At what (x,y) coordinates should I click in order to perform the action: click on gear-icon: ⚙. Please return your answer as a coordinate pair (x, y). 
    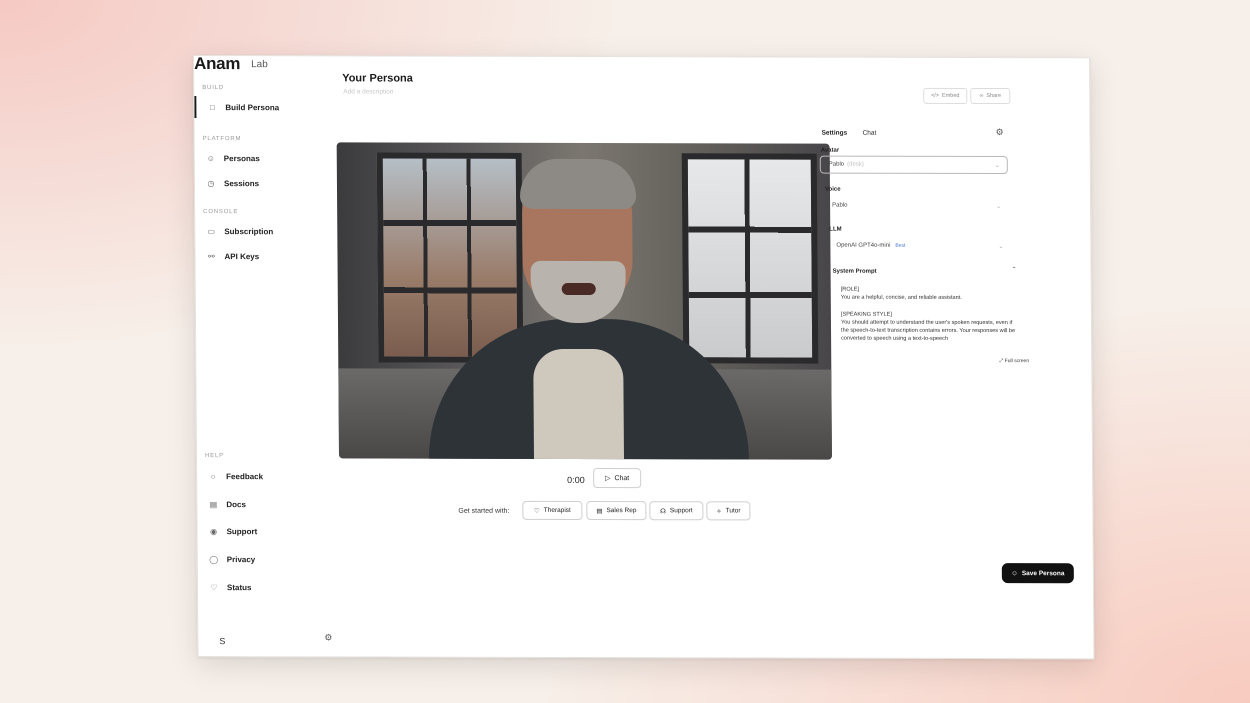
    Looking at the image, I should click on (328, 637).